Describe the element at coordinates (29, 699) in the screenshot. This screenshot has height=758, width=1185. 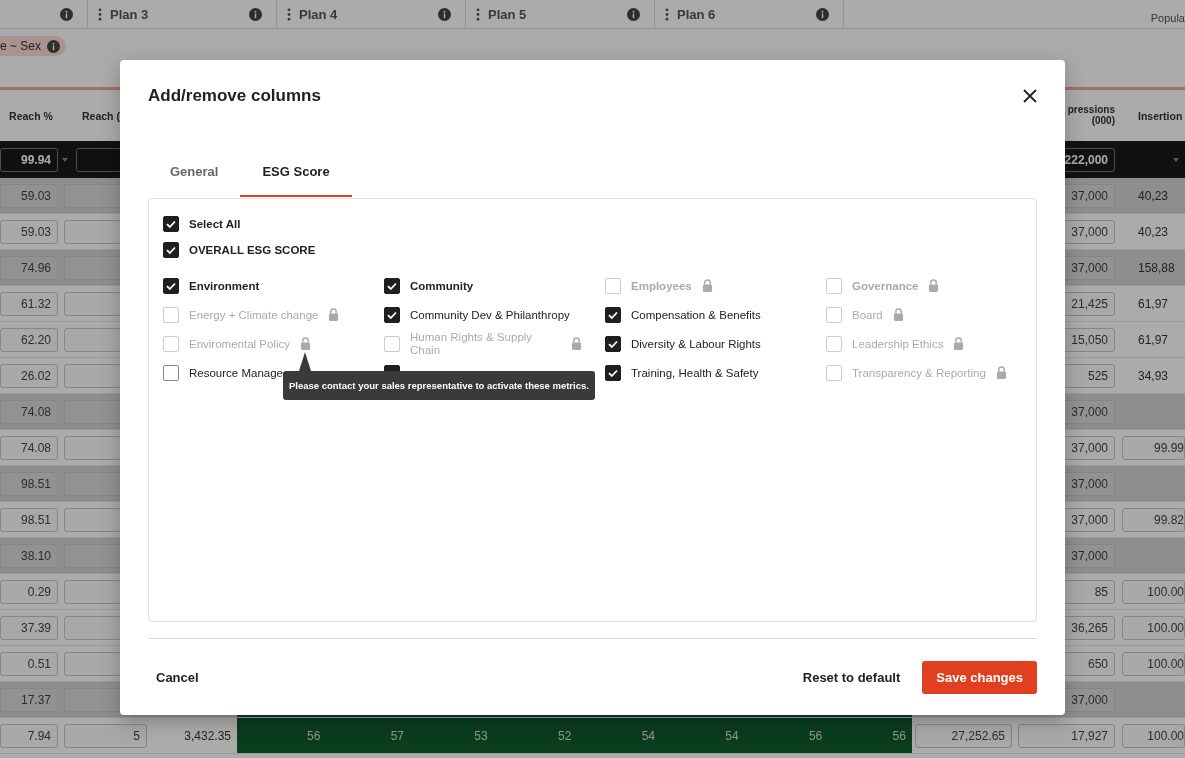
I see `value-field: 17.37` at that location.